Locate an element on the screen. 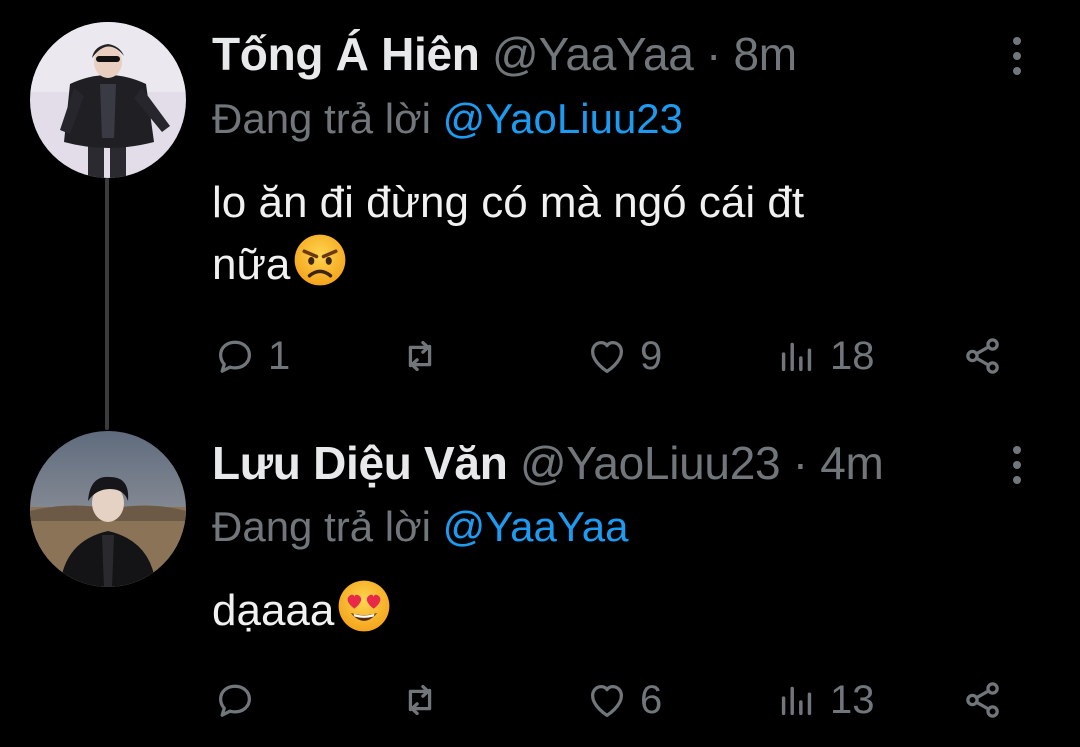 The height and width of the screenshot is (747, 1080). like-button: 9 is located at coordinates (623, 356).